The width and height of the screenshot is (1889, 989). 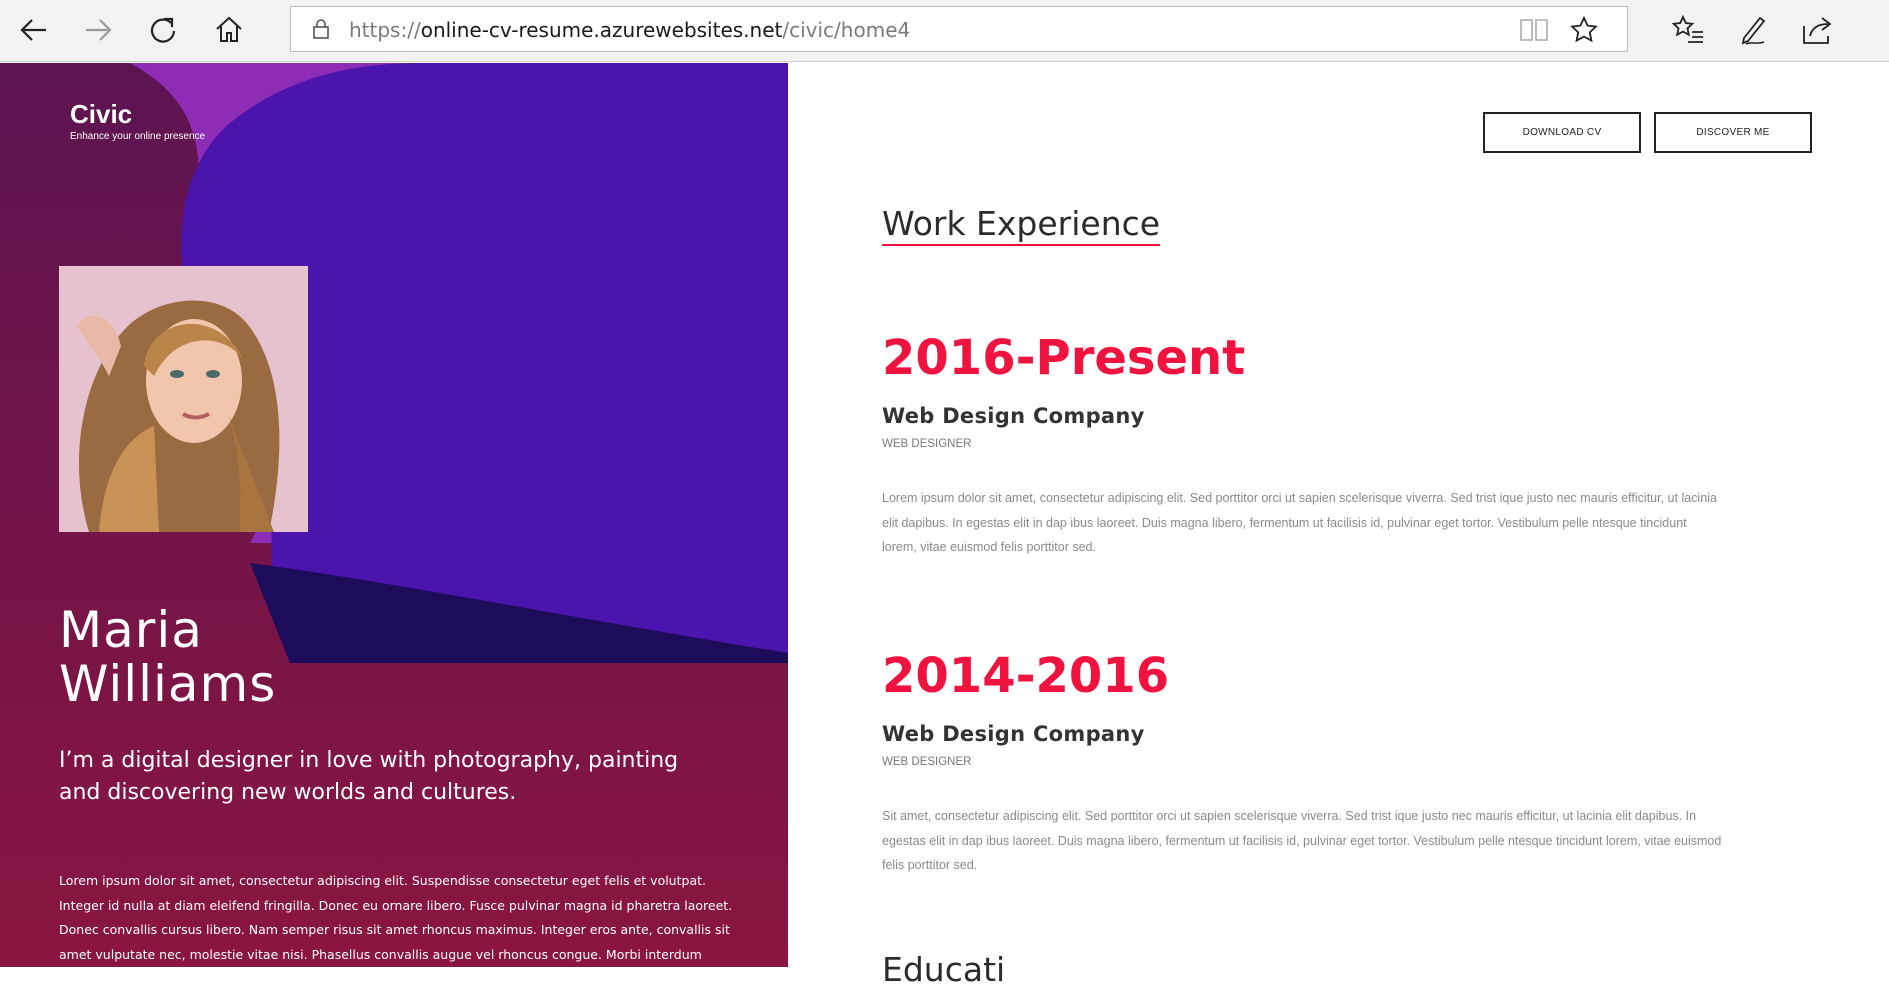 I want to click on profile-photo, so click(x=183, y=399).